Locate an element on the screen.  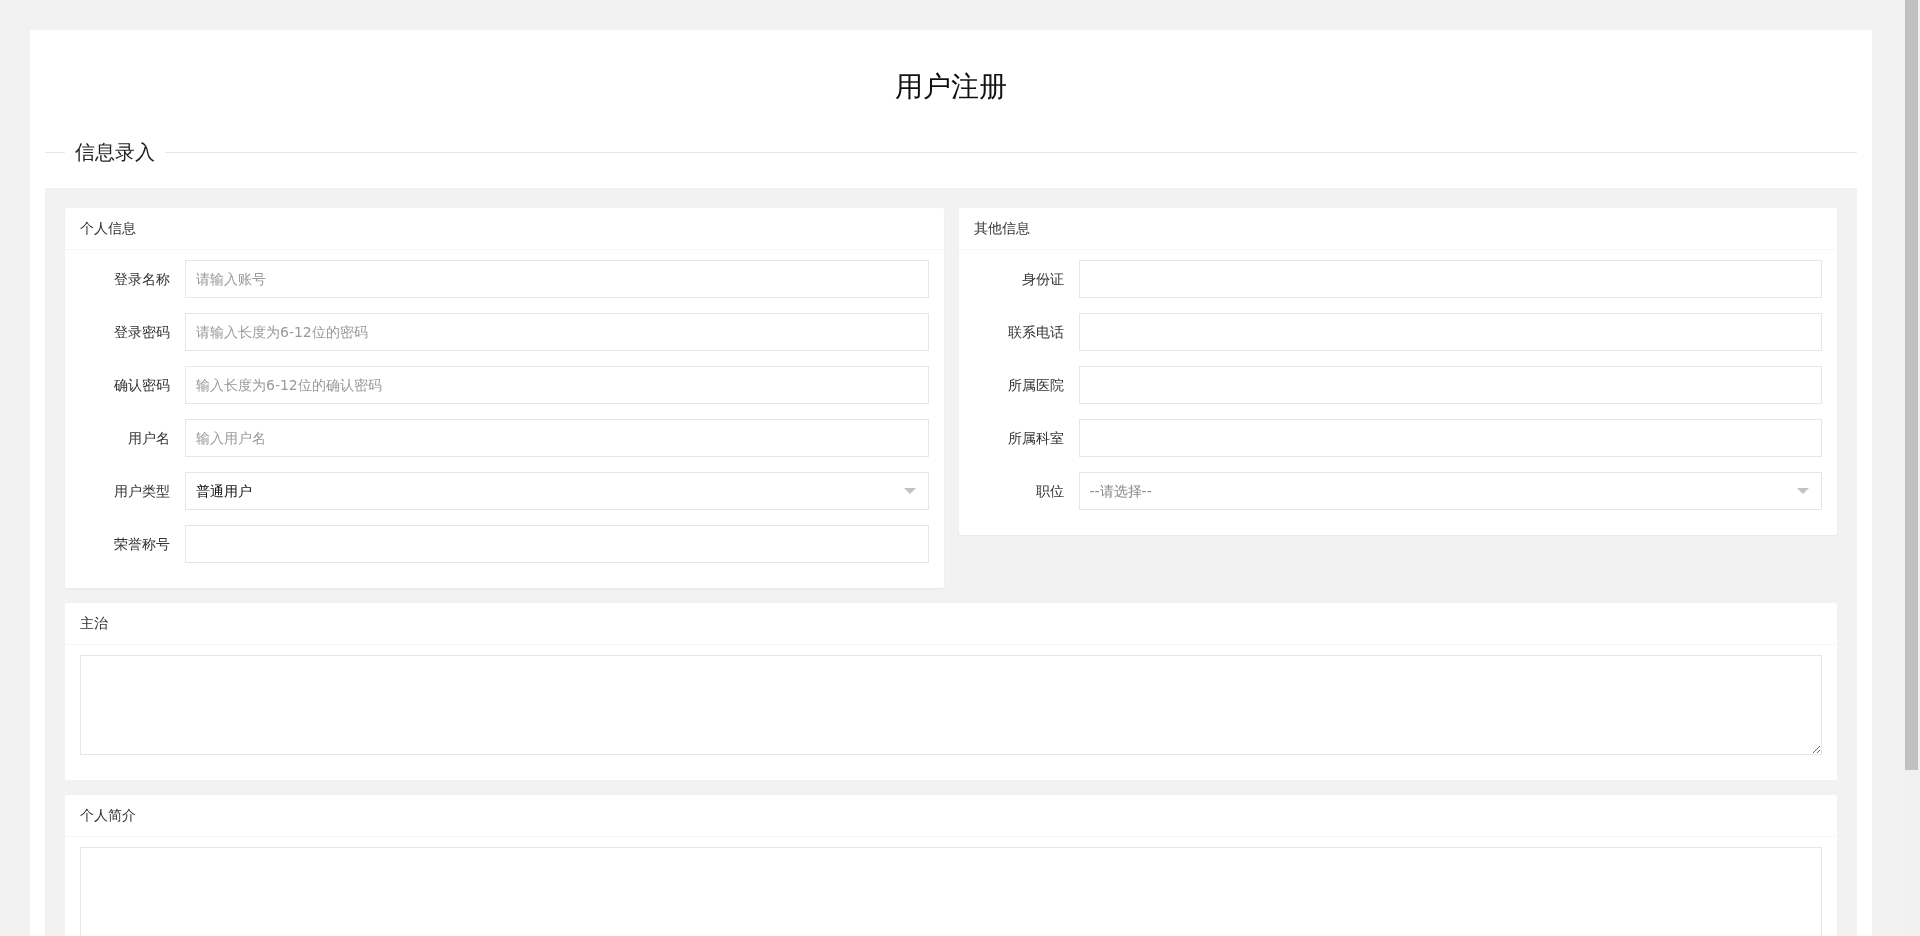
panel-title: 个人信息 is located at coordinates (108, 228).